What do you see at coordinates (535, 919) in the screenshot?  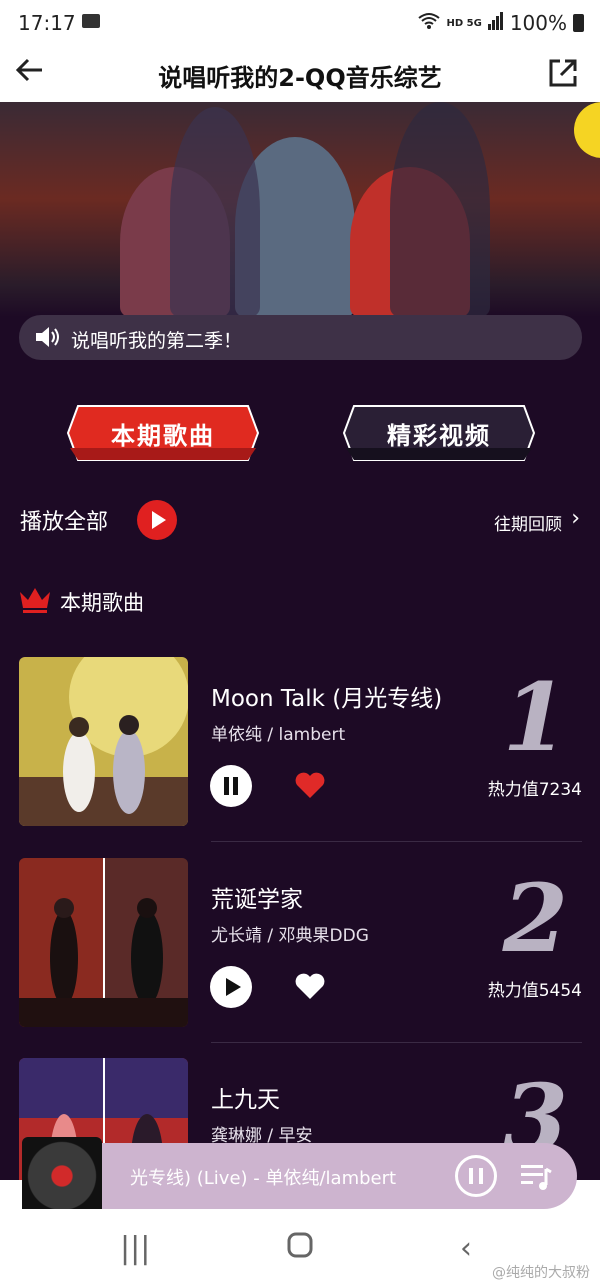 I see `rank-number: 2` at bounding box center [535, 919].